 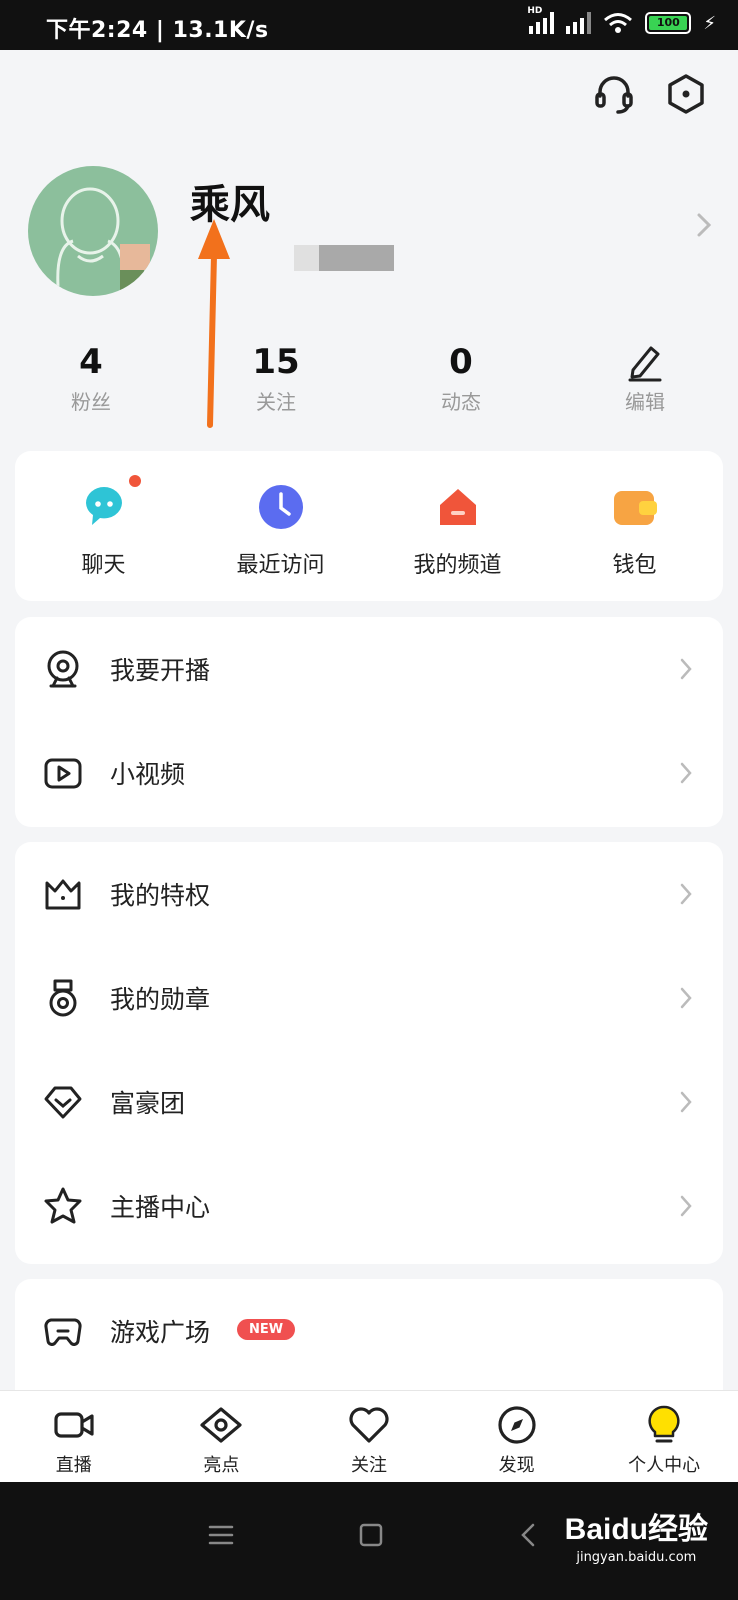 What do you see at coordinates (221, 1535) in the screenshot?
I see `menu-icon` at bounding box center [221, 1535].